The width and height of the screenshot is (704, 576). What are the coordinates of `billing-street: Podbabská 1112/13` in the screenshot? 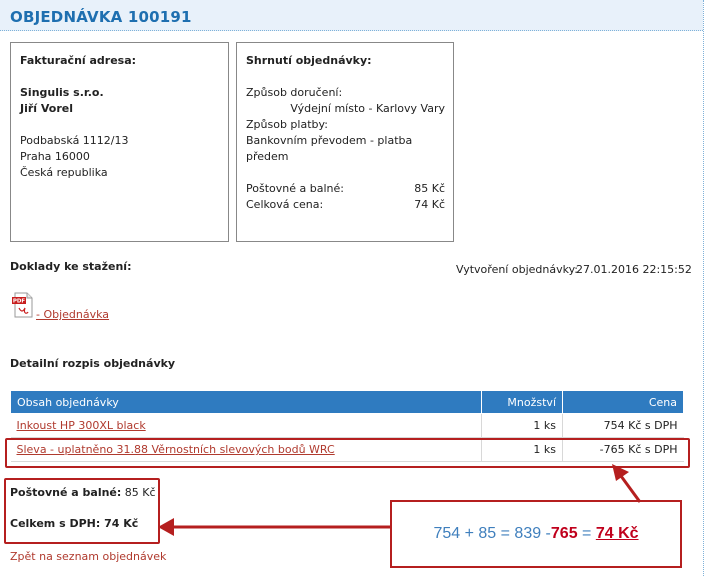 It's located at (74, 140).